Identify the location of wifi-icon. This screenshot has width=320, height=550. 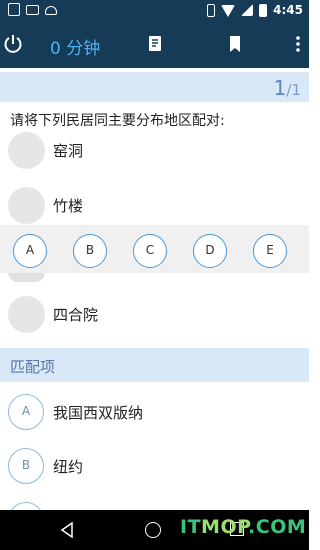
(228, 10).